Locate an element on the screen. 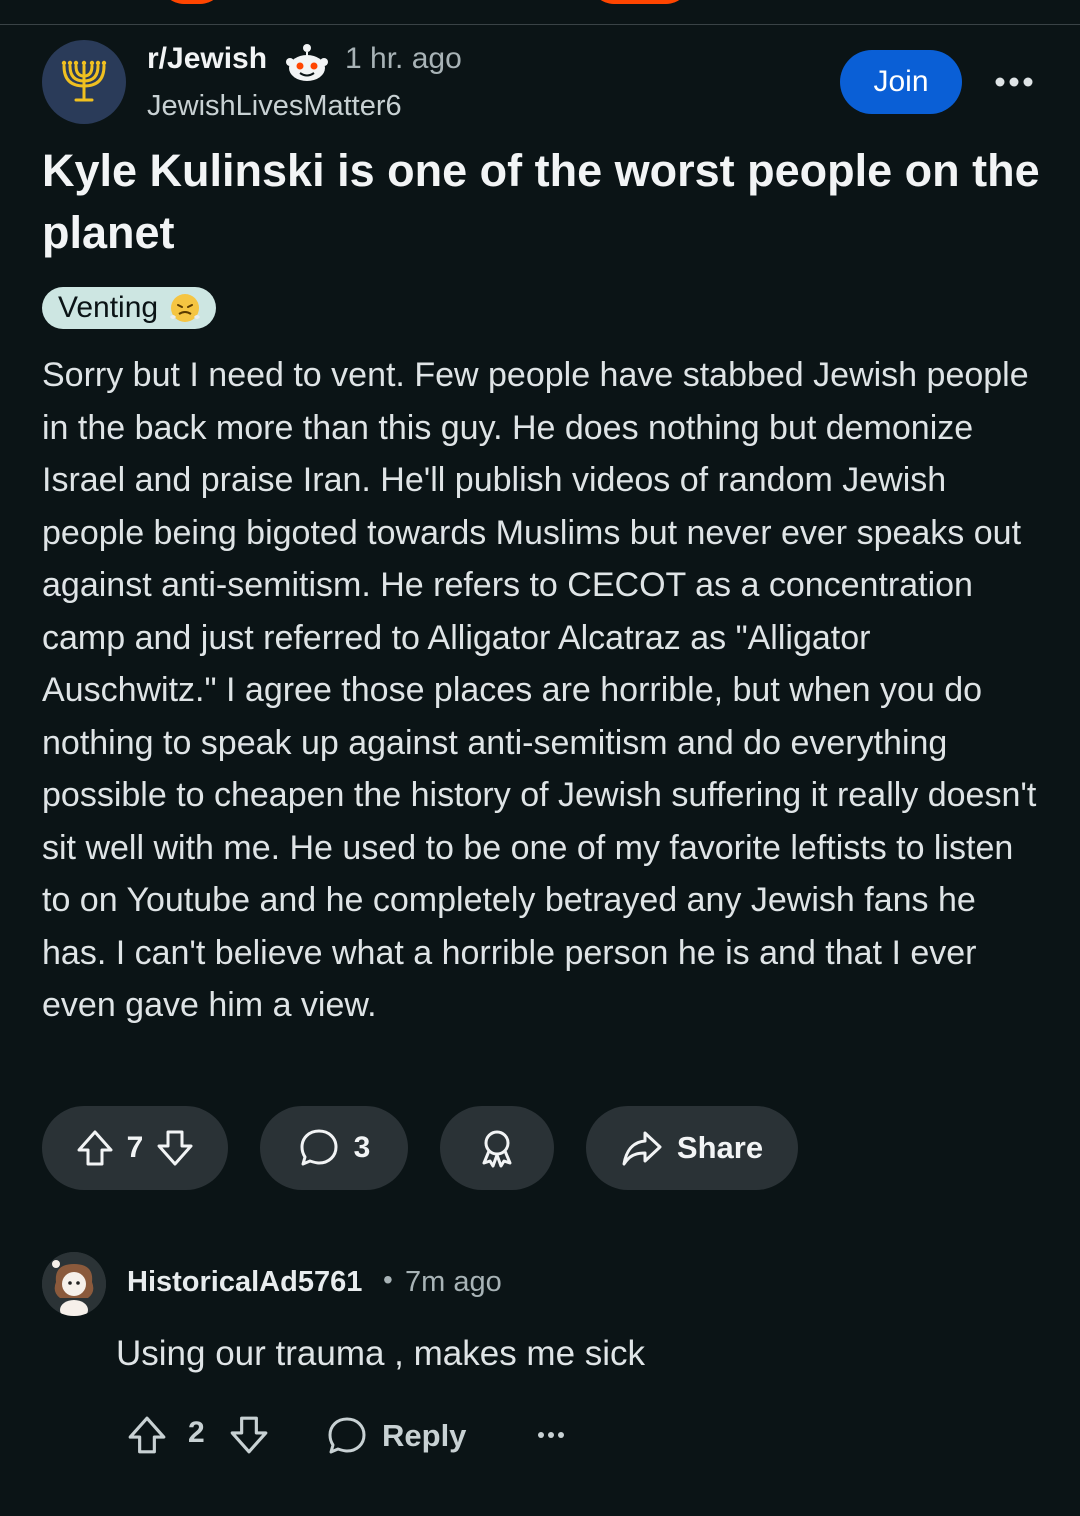 Image resolution: width=1080 pixels, height=1516 pixels. award-button is located at coordinates (497, 1148).